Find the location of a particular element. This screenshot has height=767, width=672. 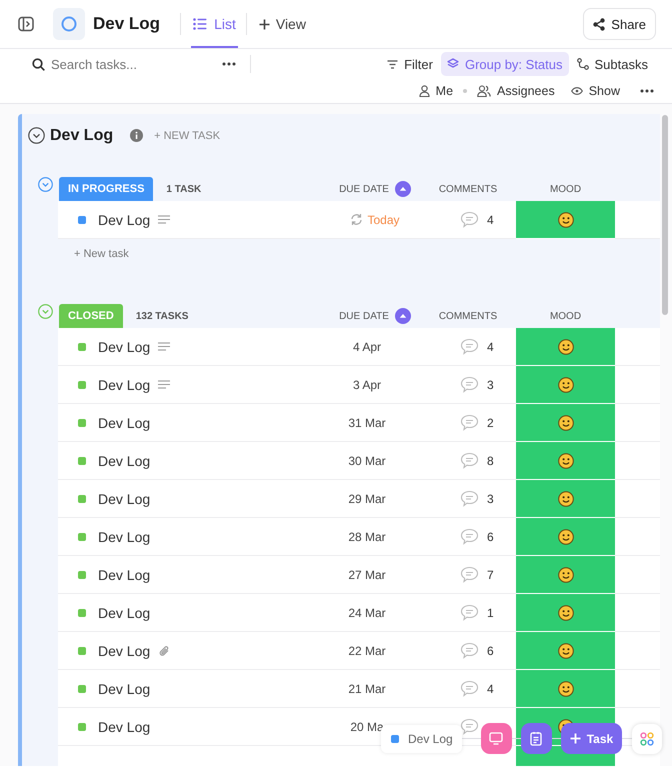

comment-count: 7 is located at coordinates (490, 575).